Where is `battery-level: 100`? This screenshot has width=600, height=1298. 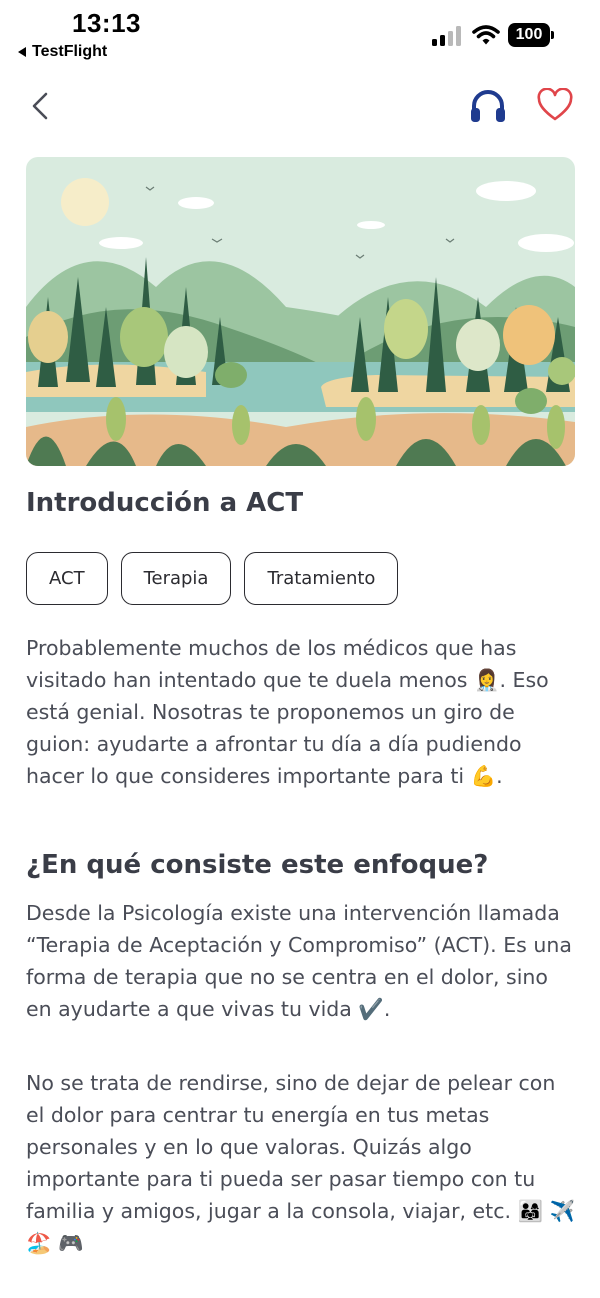
battery-level: 100 is located at coordinates (529, 35).